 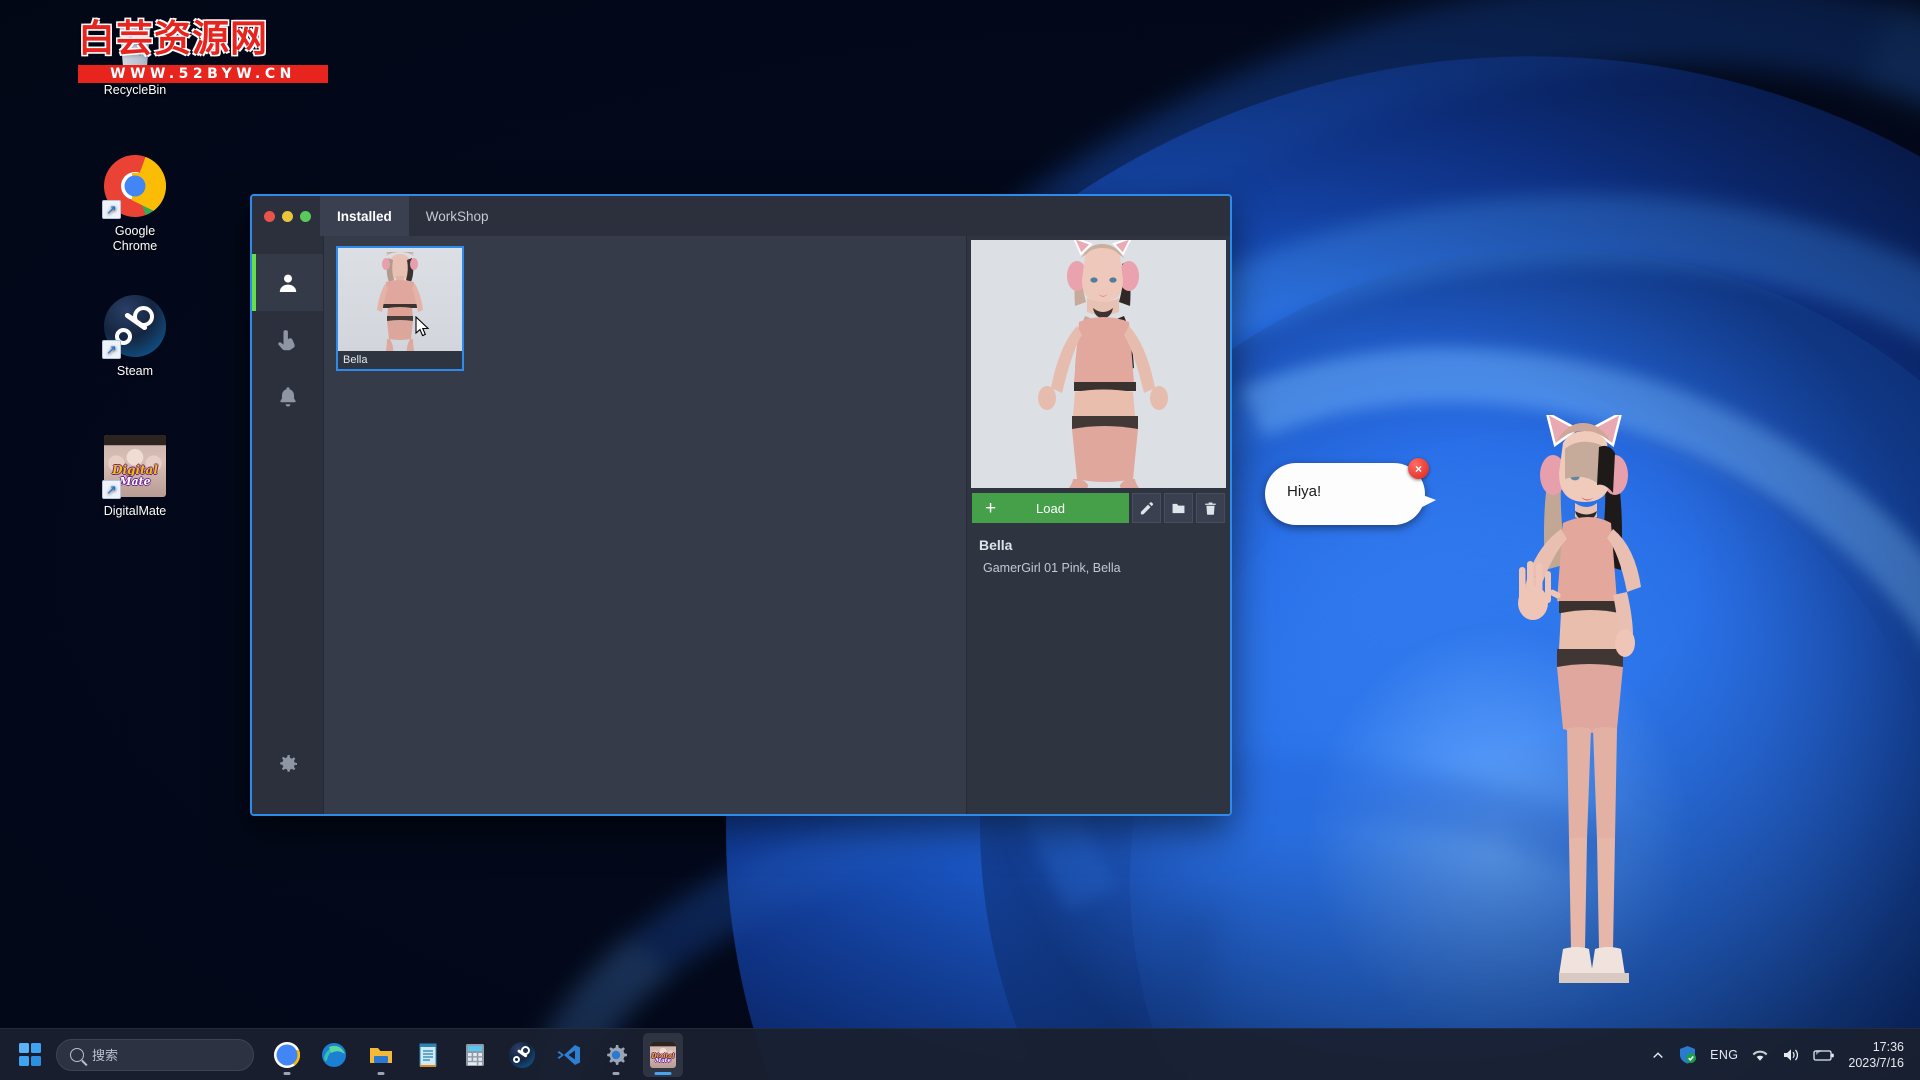 What do you see at coordinates (1098, 525) in the screenshot?
I see `detail-pane: + Load Bella GamerGirl 01 Pink, Bella` at bounding box center [1098, 525].